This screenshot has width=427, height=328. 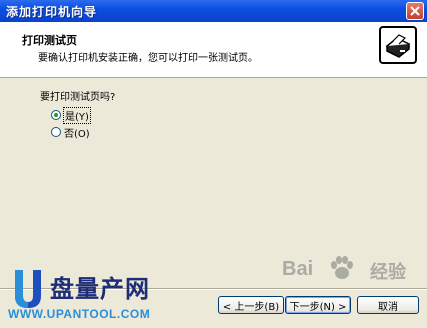 I want to click on option-no-label: 否(O), so click(x=77, y=134).